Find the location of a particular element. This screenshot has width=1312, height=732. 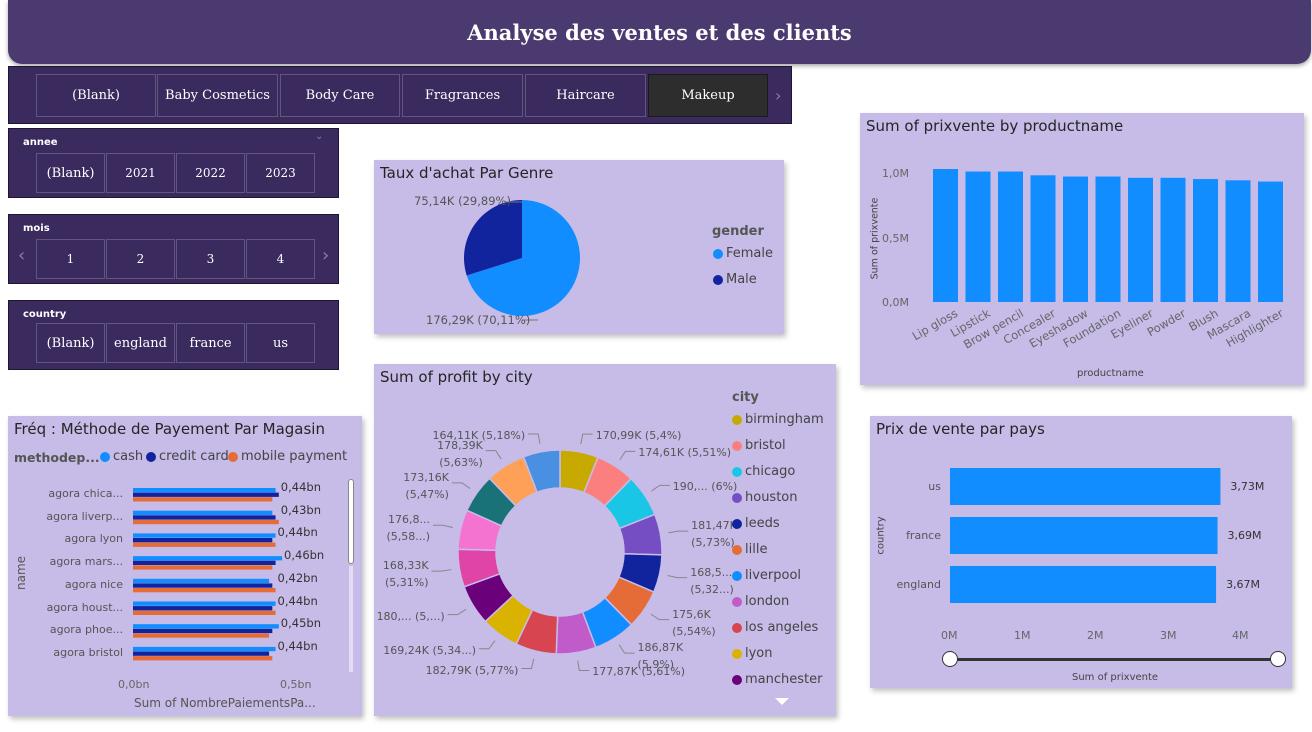

category-chip-makeup: Makeup is located at coordinates (708, 95).